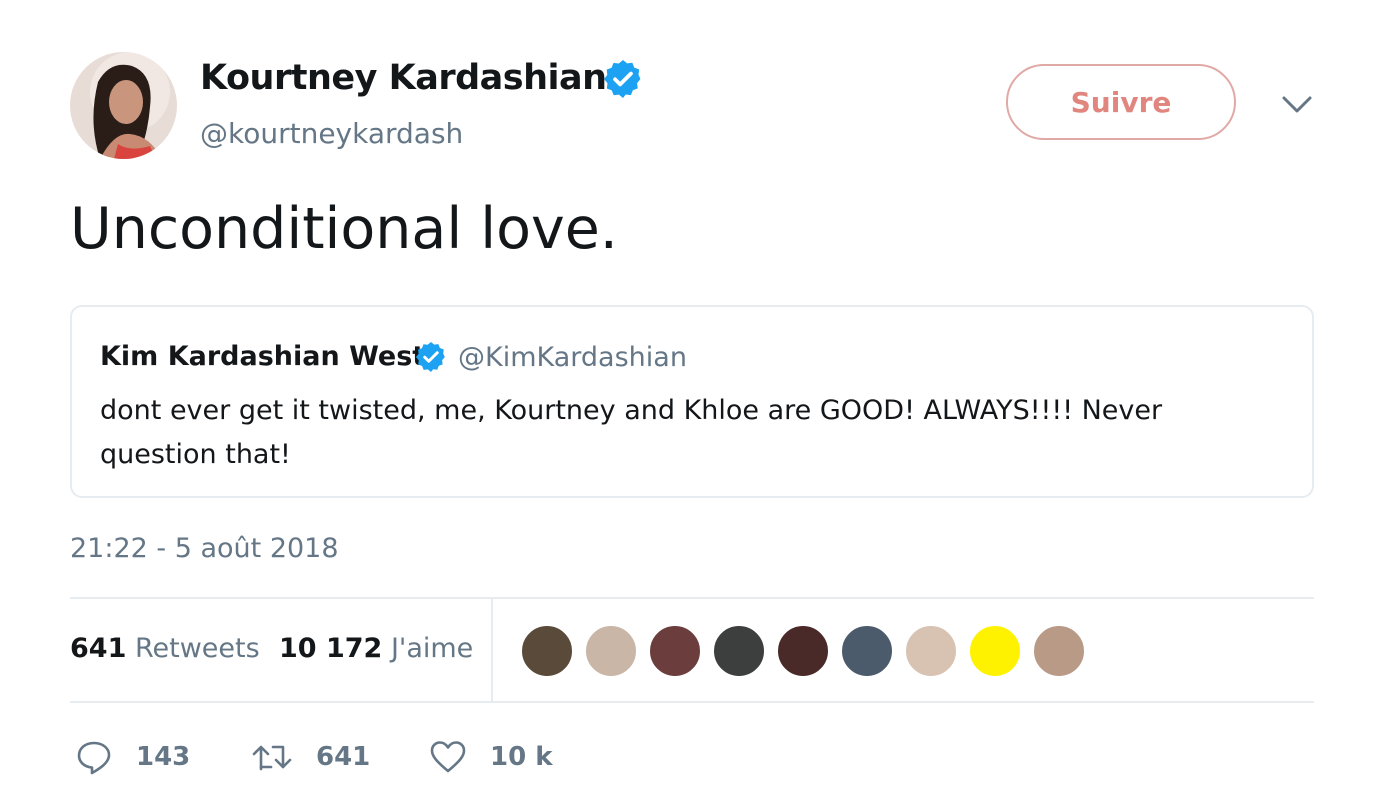 The height and width of the screenshot is (801, 1385). I want to click on likes-stat: 10 172 J'aime, so click(376, 648).